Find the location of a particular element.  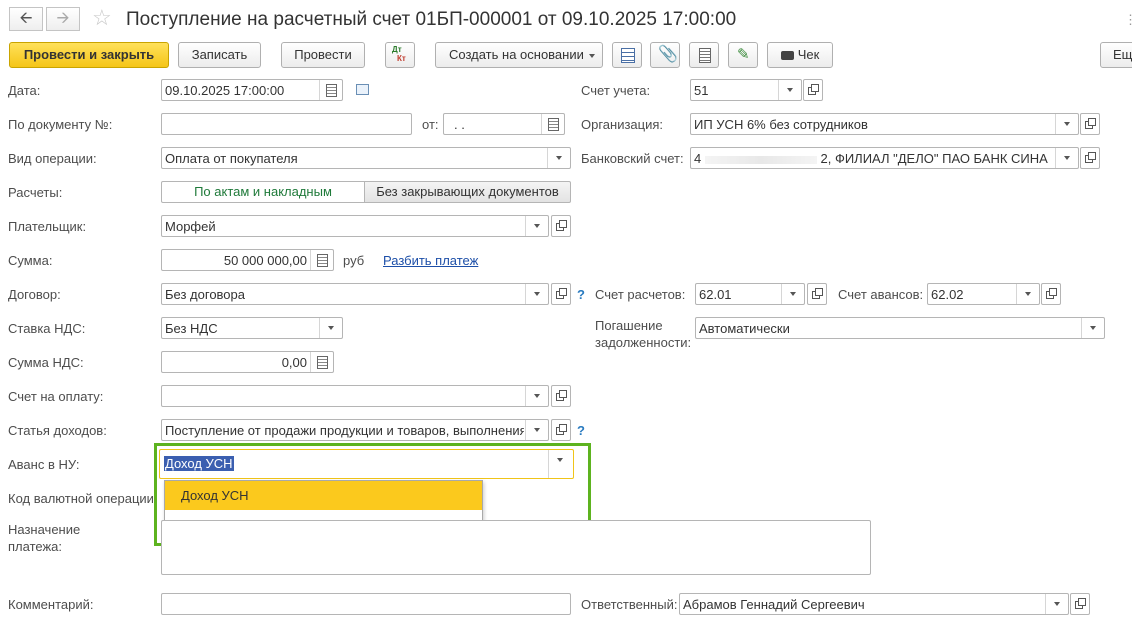

account-label: Счет учета: is located at coordinates (616, 90).